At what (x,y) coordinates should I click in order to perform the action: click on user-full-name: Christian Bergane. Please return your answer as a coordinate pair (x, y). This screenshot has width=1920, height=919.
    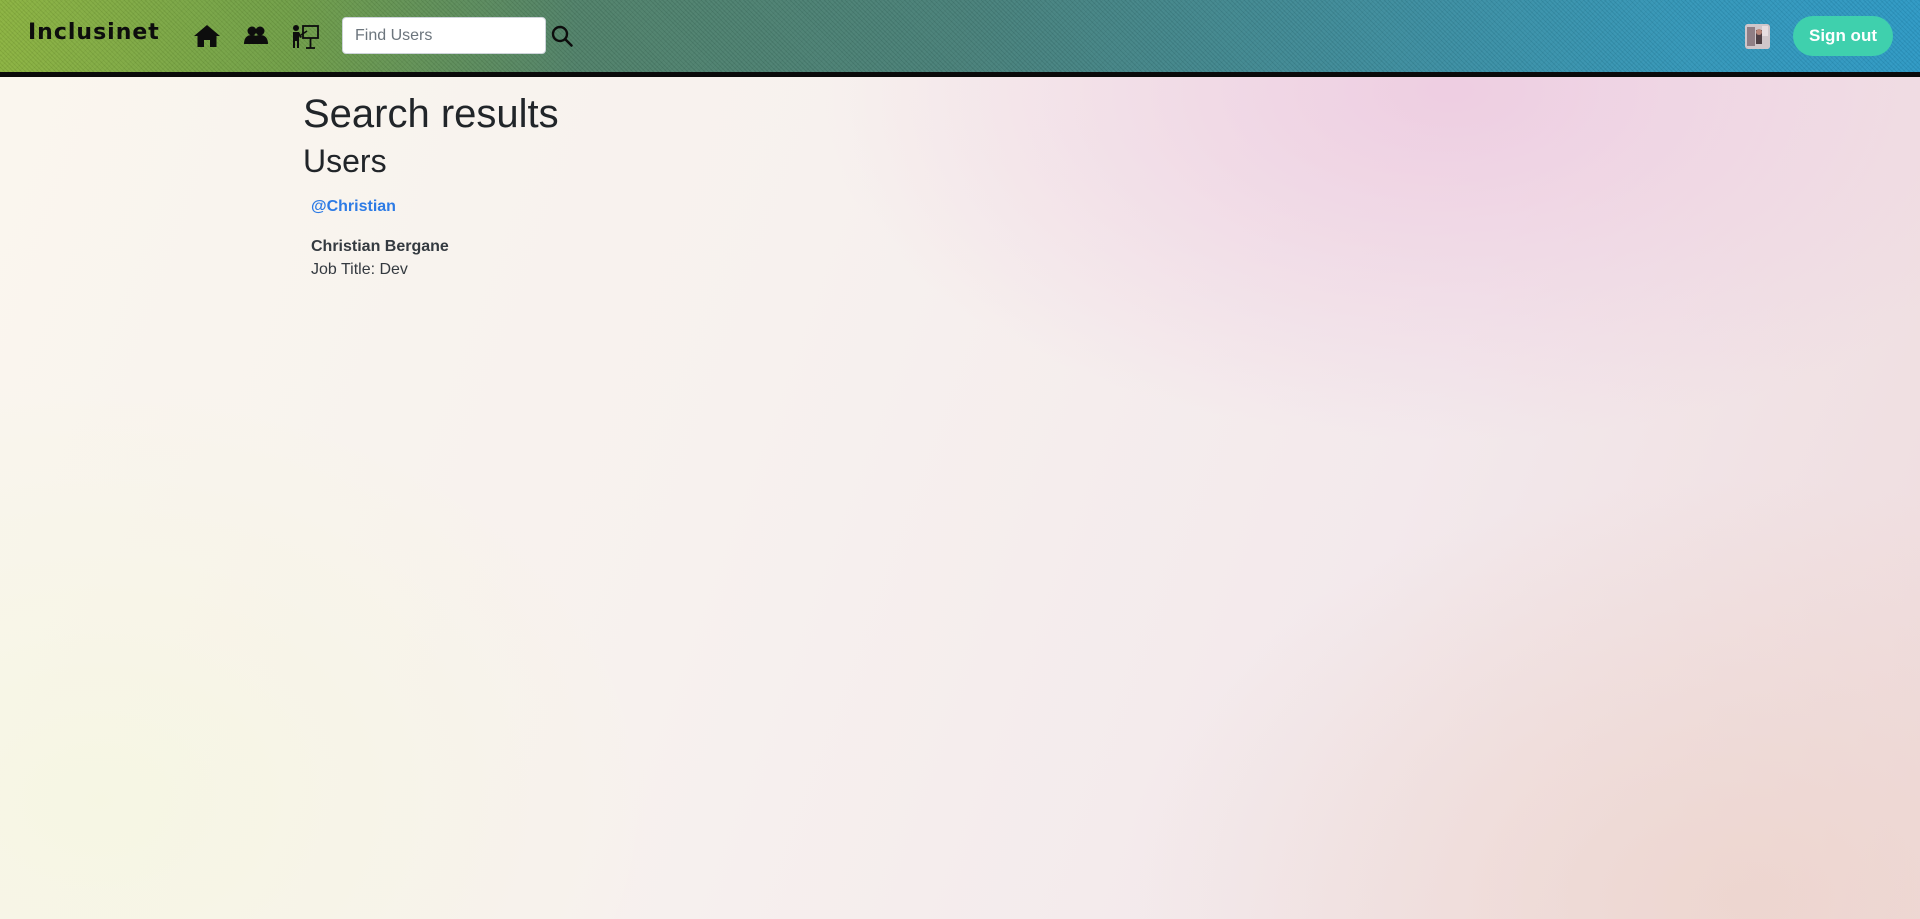
    Looking at the image, I should click on (380, 247).